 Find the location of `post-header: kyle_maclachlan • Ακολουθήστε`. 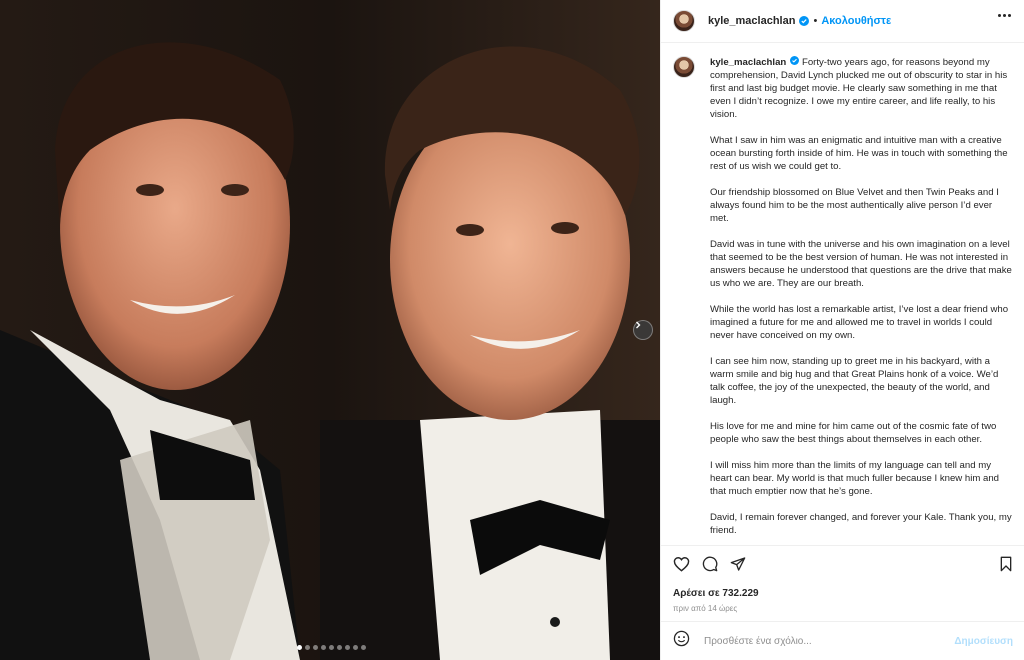

post-header: kyle_maclachlan • Ακολουθήστε is located at coordinates (842, 21).